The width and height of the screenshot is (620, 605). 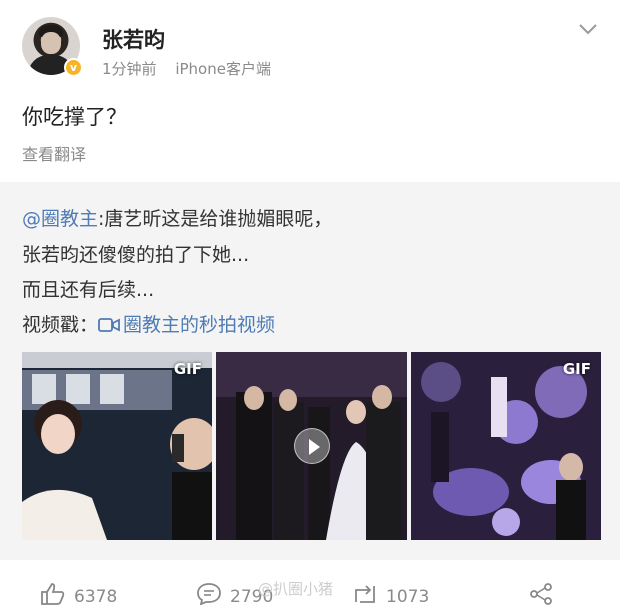 I want to click on post-meta: 1分钟前 iPhone客户端, so click(x=186, y=68).